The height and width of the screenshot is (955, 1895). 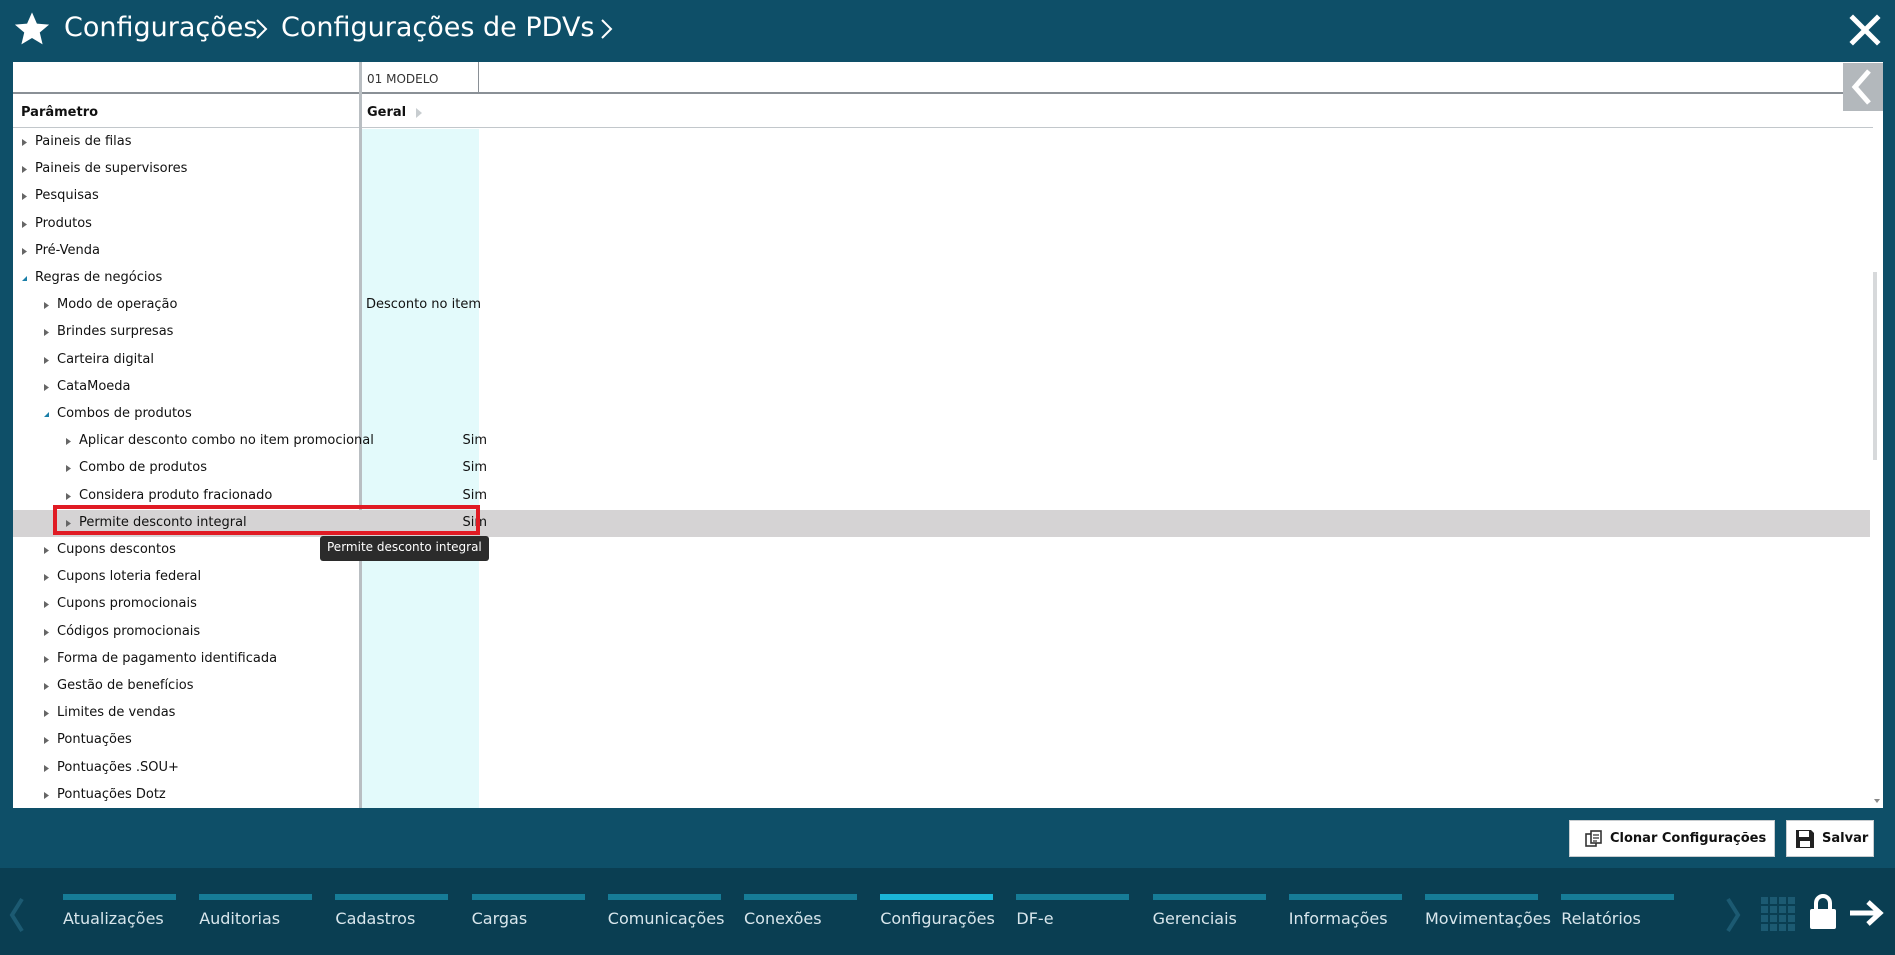 I want to click on chevron-right-icon, so click(x=607, y=29).